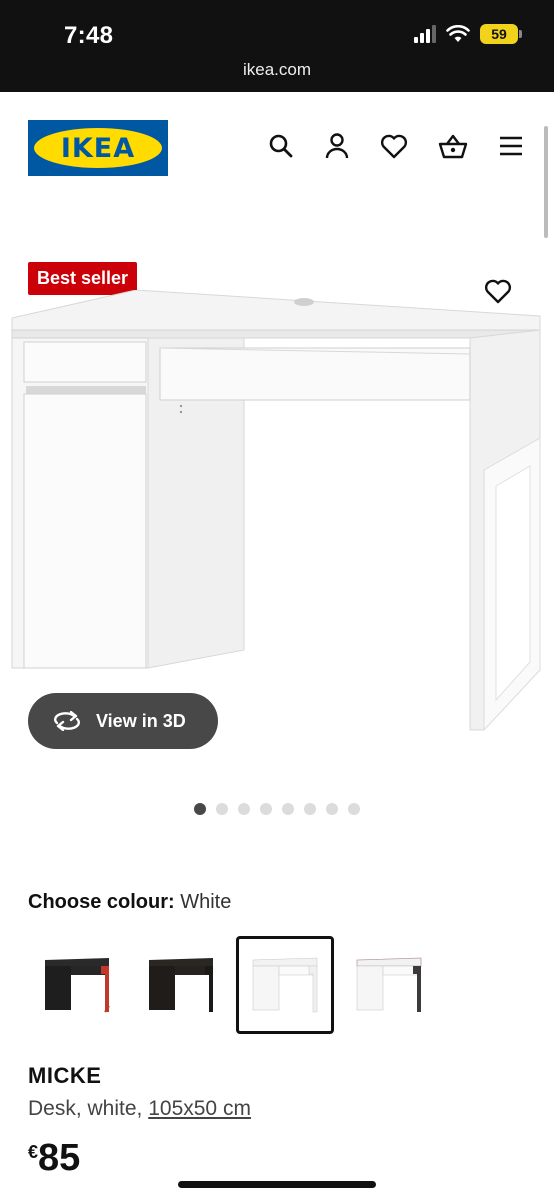 The height and width of the screenshot is (1200, 554). What do you see at coordinates (33, 1152) in the screenshot?
I see `price-currency: €` at bounding box center [33, 1152].